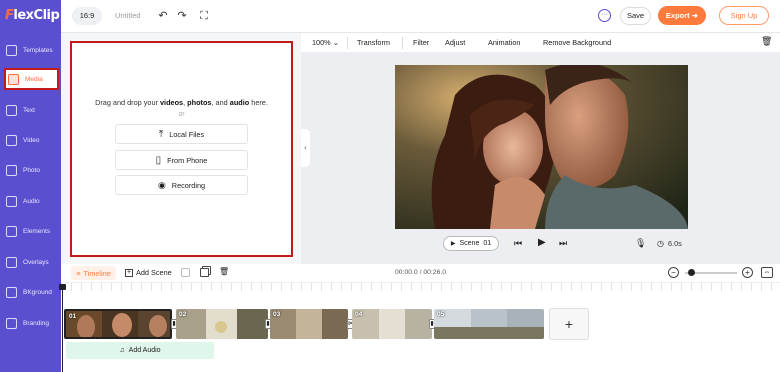  Describe the element at coordinates (471, 243) in the screenshot. I see `scene-selector: ▶ Scene 01` at that location.